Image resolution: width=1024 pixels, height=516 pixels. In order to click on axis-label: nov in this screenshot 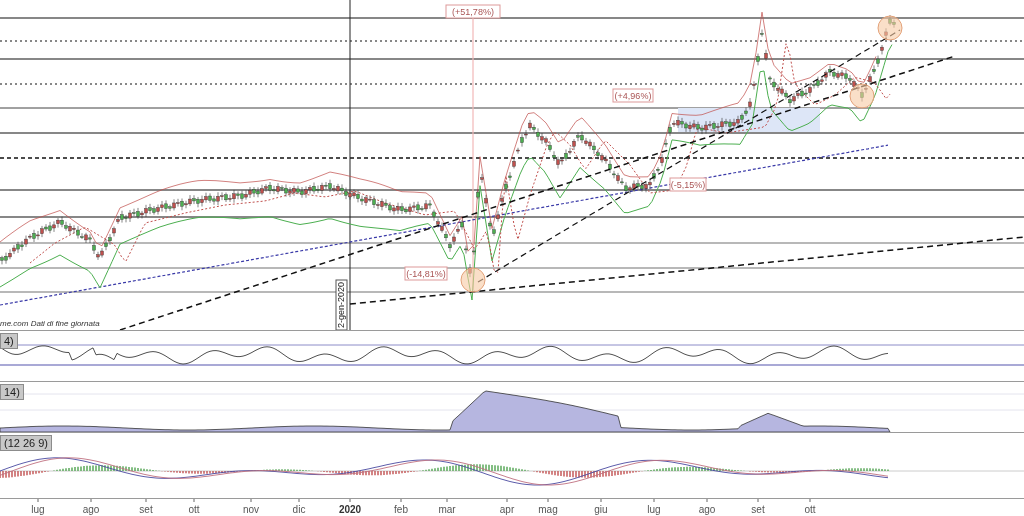, I will do `click(251, 509)`.